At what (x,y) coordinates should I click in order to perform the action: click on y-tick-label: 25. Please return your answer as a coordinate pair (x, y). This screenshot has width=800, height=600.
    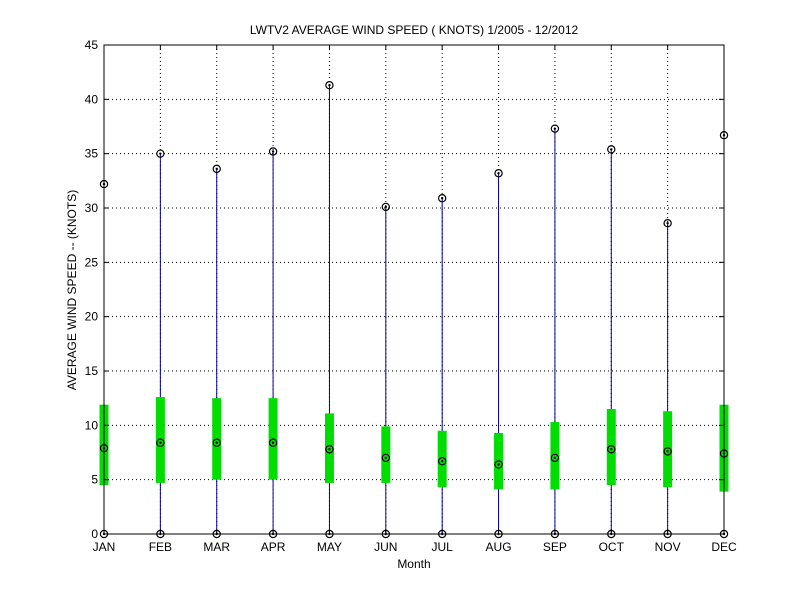
    Looking at the image, I should click on (92, 262).